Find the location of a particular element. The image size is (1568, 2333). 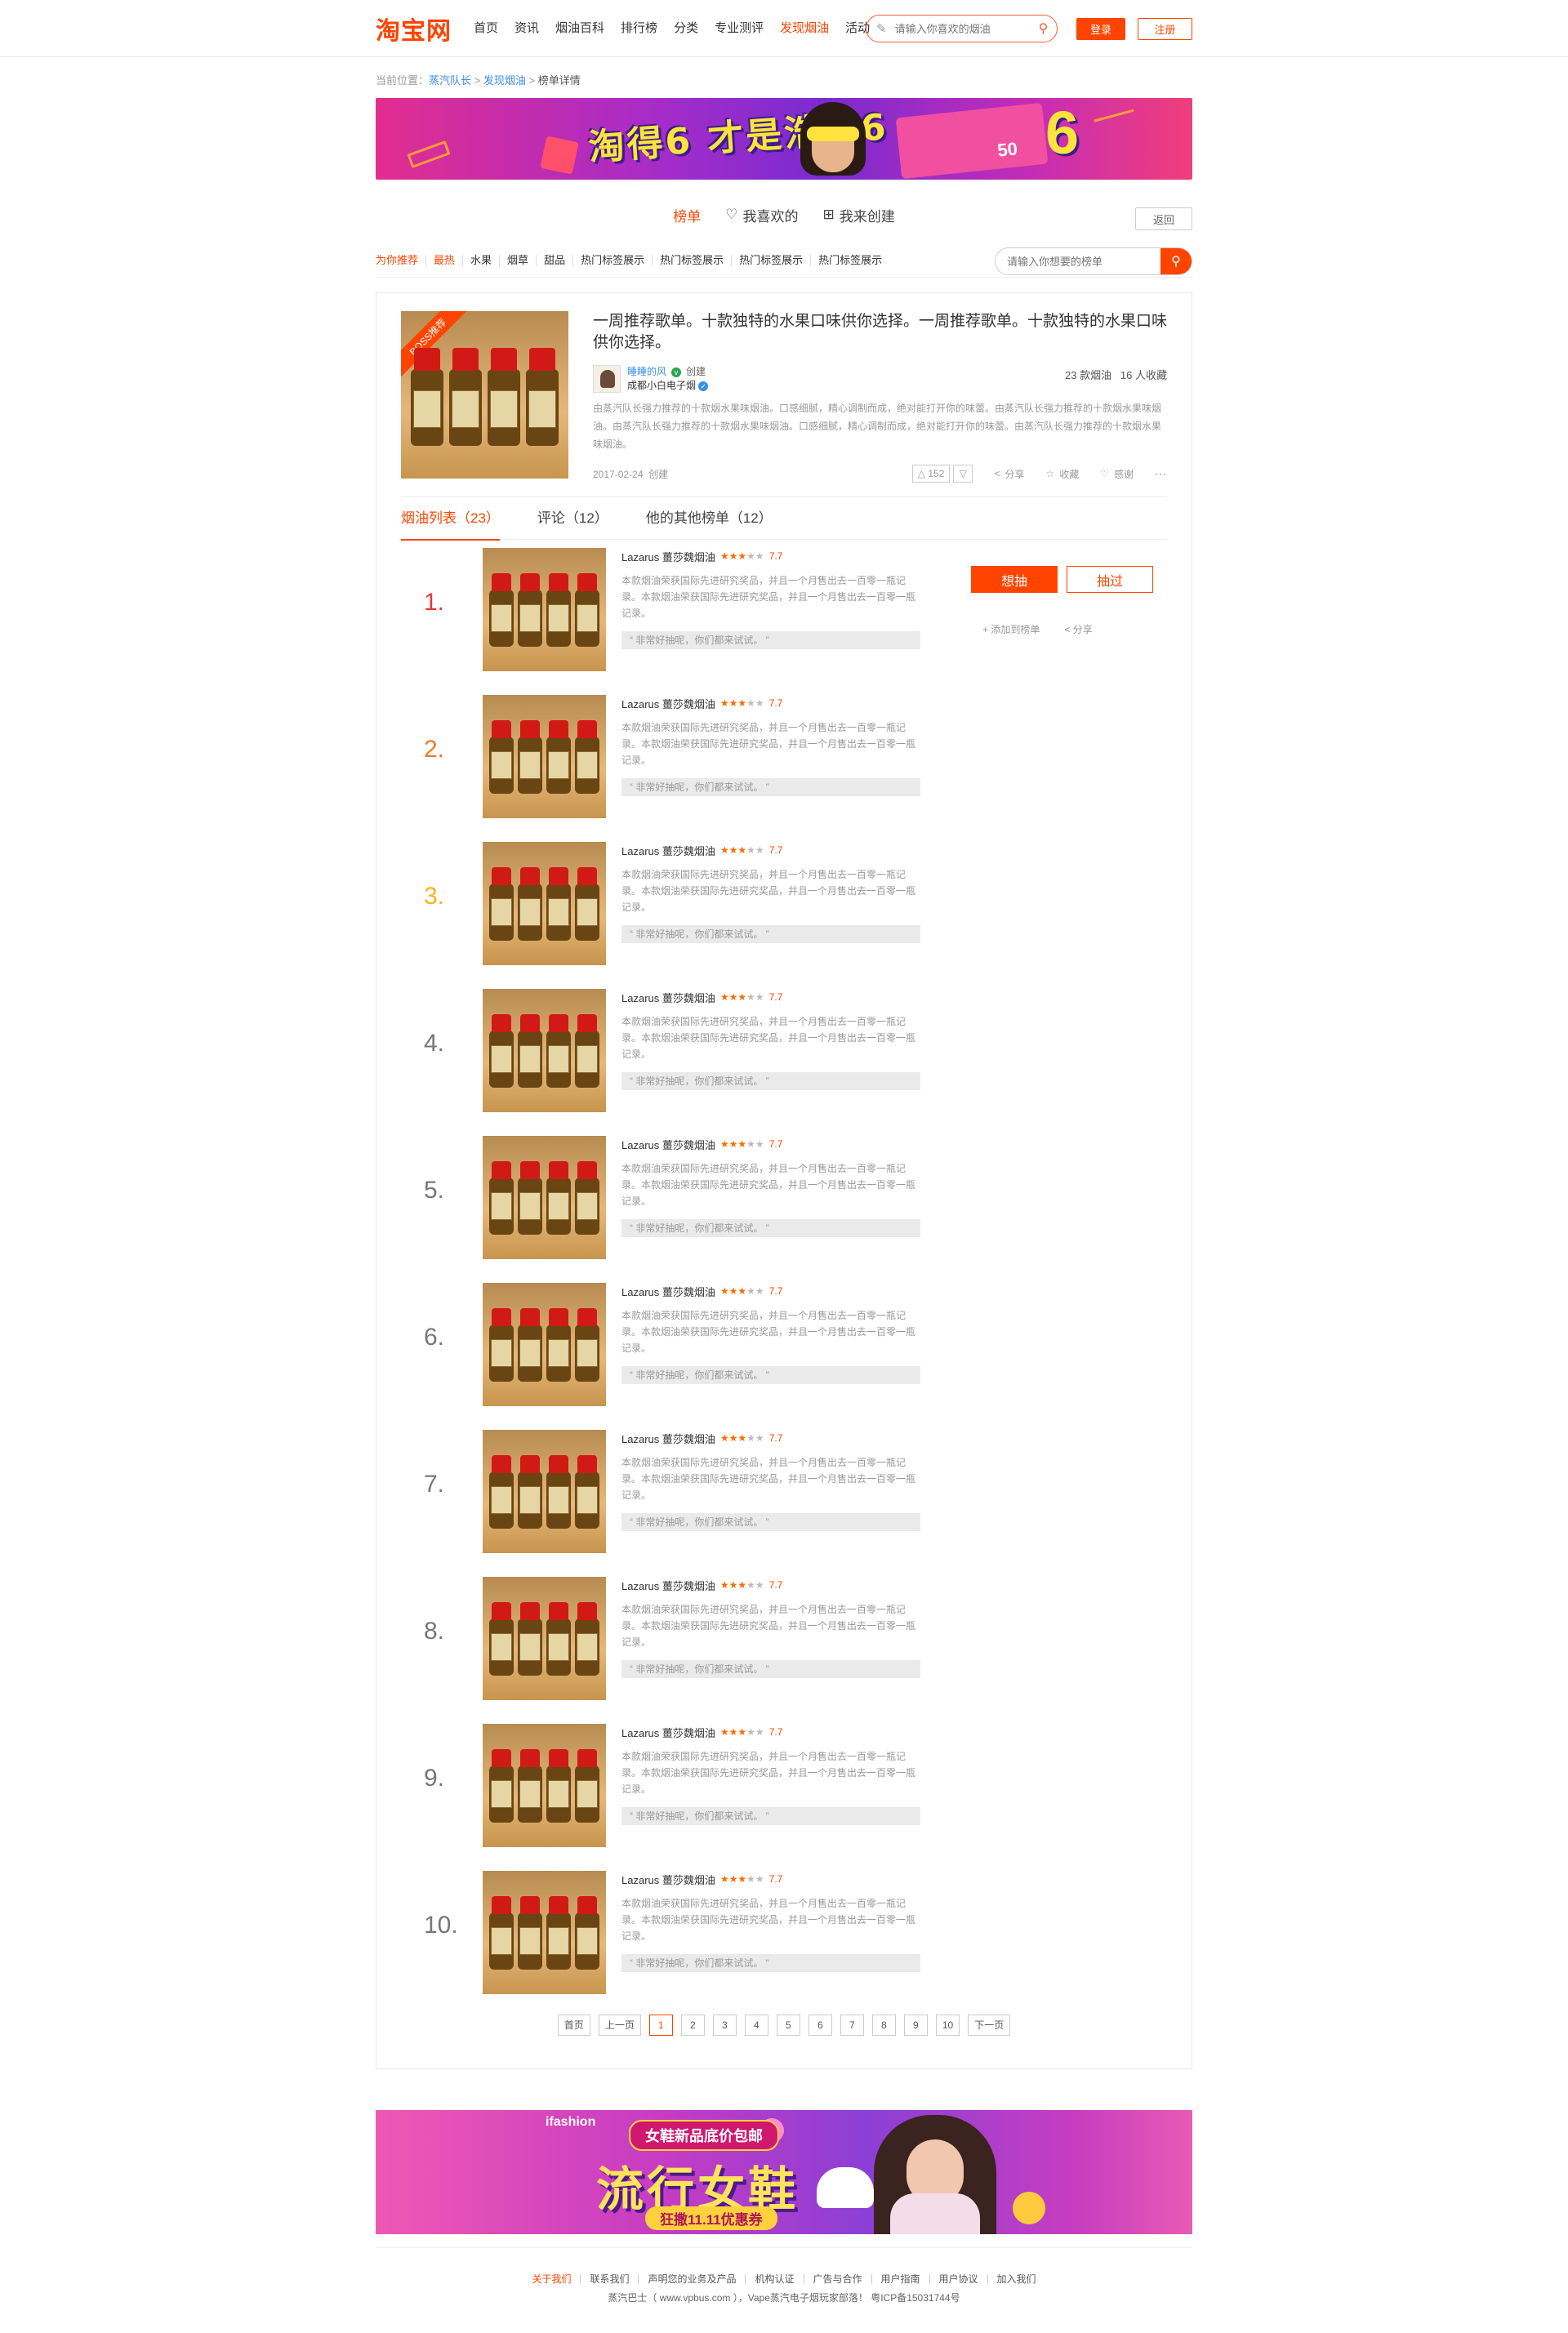

nav-wiki: 烟油百科 is located at coordinates (579, 29).